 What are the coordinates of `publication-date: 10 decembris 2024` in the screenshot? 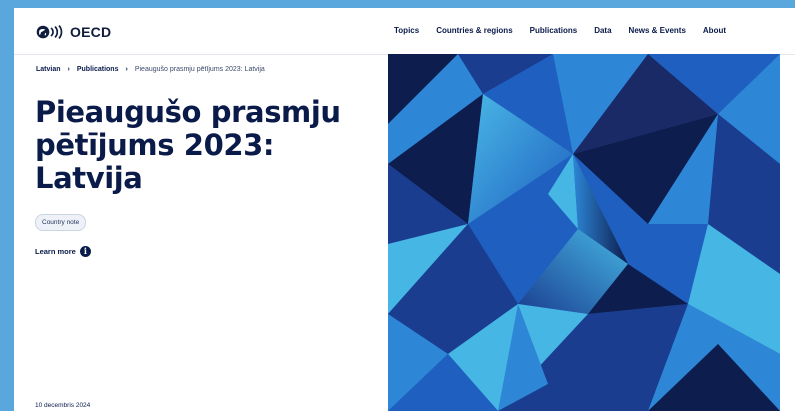 It's located at (63, 405).